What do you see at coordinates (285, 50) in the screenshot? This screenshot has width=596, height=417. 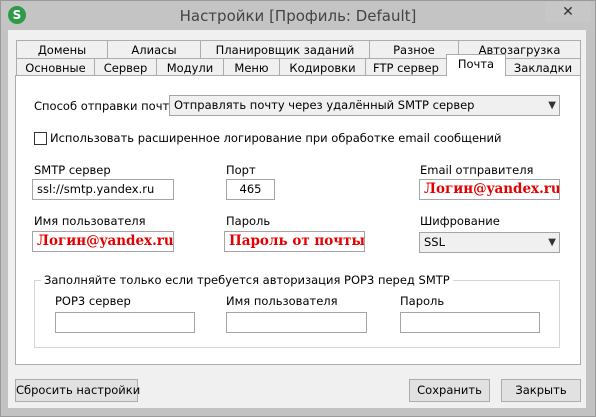 I see `tab-scheduler: Планировщик заданий` at bounding box center [285, 50].